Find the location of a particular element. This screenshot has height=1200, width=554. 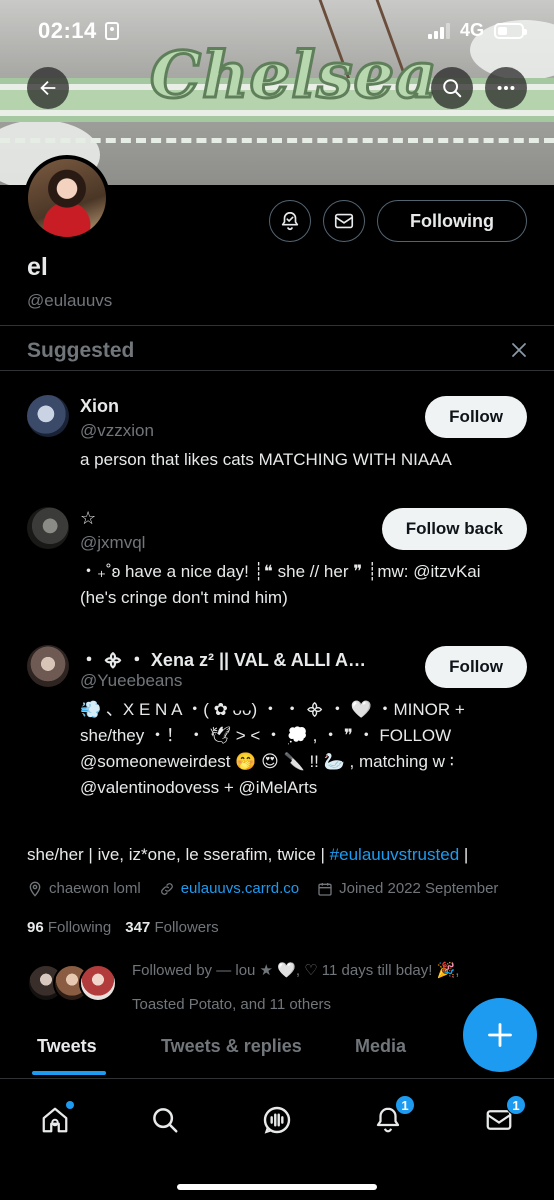

joined-item: Joined 2022 September is located at coordinates (407, 888).